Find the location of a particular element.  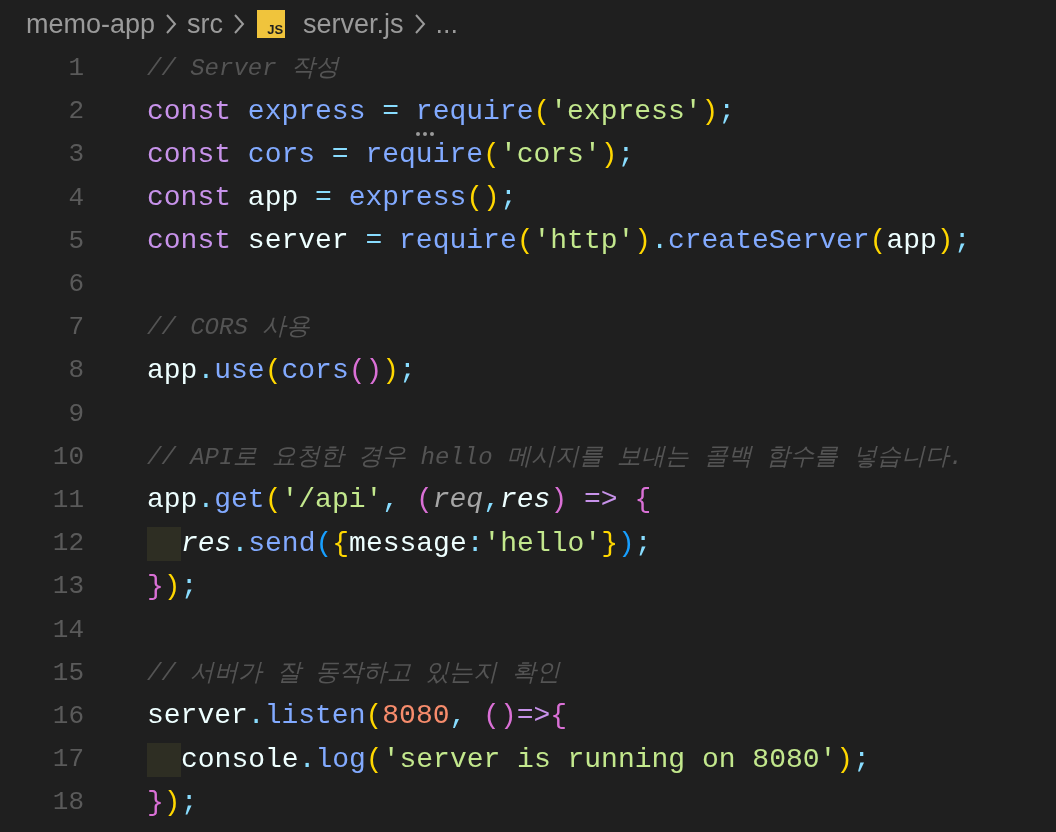

line-number: 4 is located at coordinates (75, 198).